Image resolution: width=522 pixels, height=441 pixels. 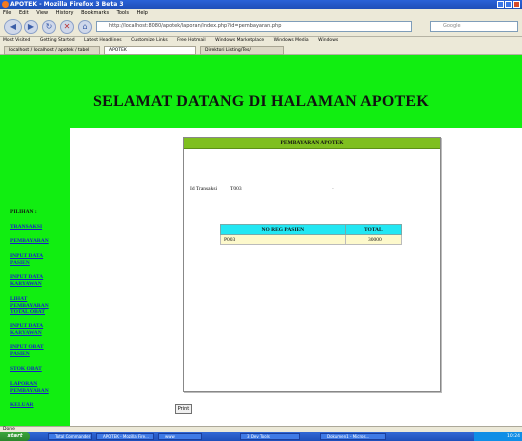 What do you see at coordinates (32, 306) in the screenshot?
I see `sidebar-item-lihat-pembayaran: LIHAT PEMBAYARAN TOTAL OBAT` at bounding box center [32, 306].